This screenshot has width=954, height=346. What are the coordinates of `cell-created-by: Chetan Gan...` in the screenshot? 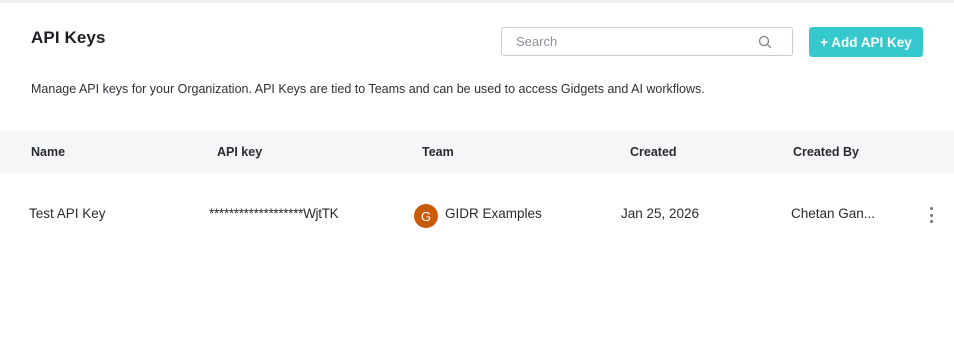 It's located at (833, 213).